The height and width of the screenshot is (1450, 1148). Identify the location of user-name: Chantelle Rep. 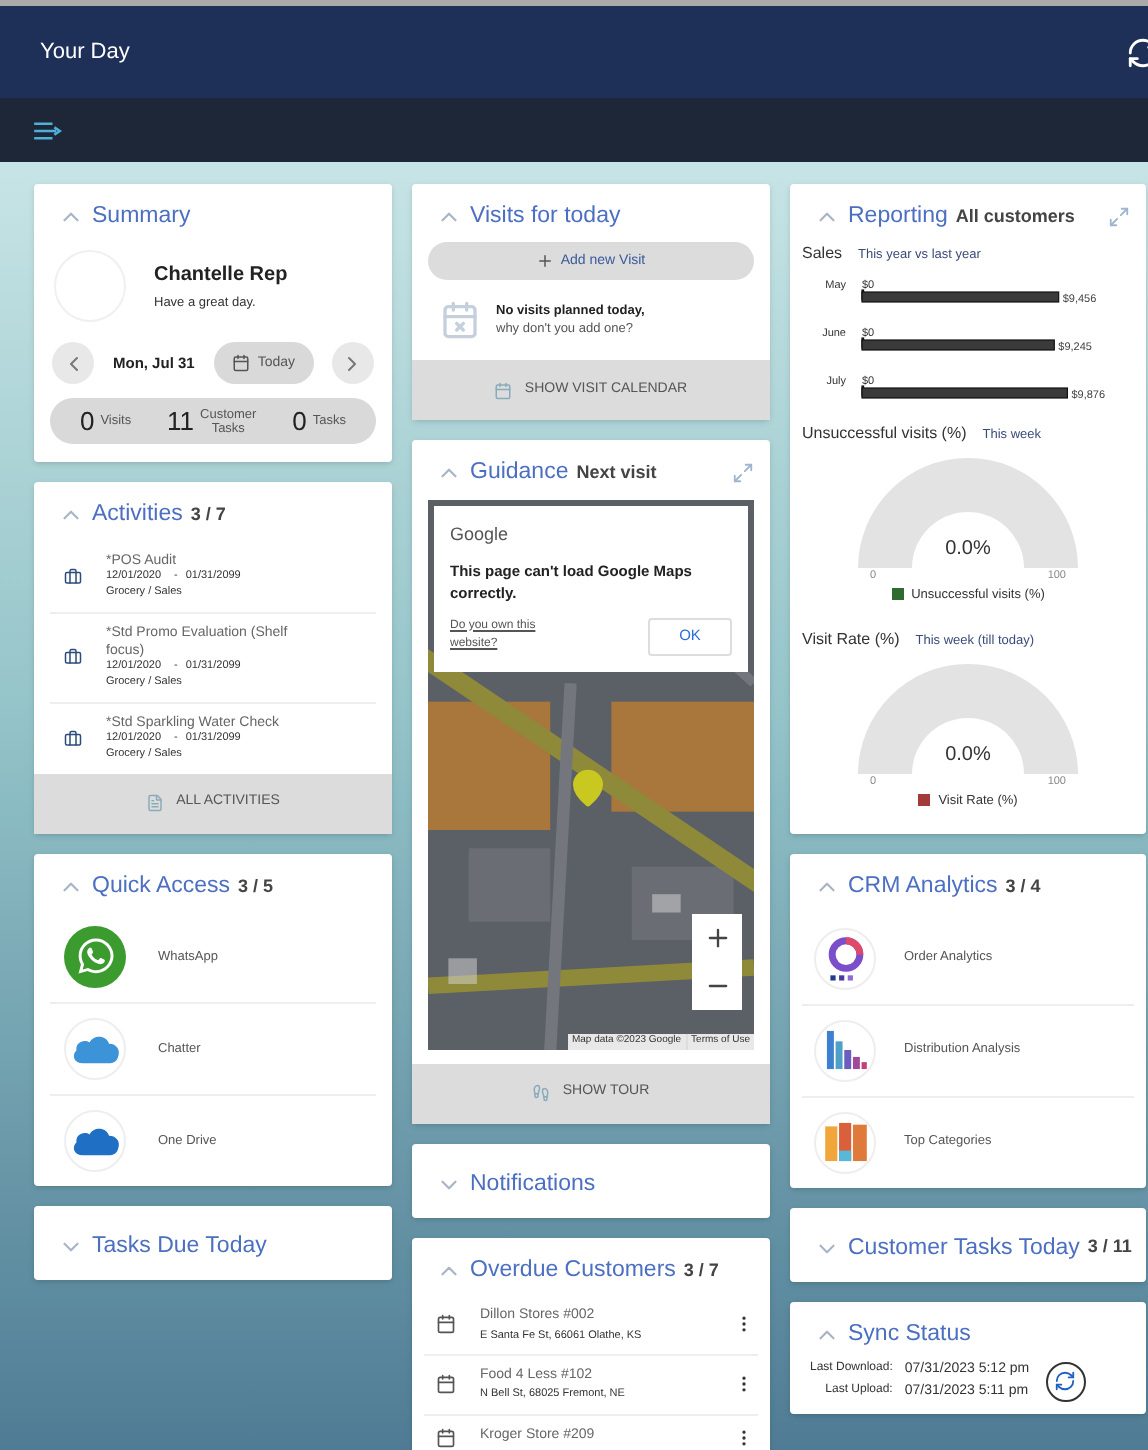
(221, 275).